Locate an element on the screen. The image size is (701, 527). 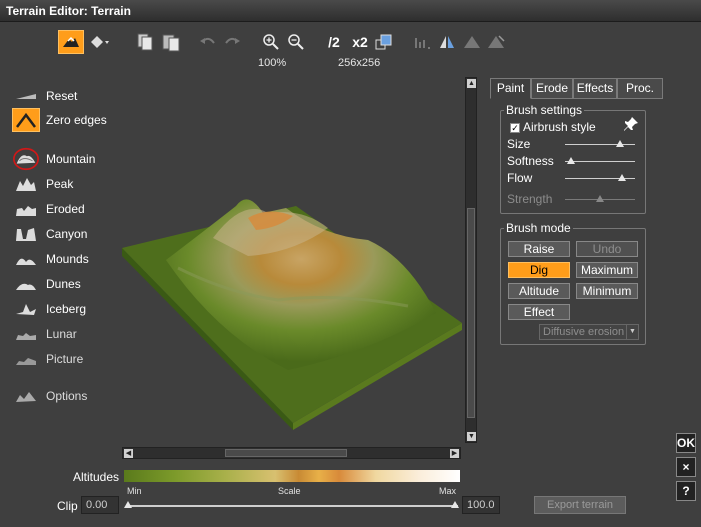
brush-item-mounds: Mounds is located at coordinates (64, 259).